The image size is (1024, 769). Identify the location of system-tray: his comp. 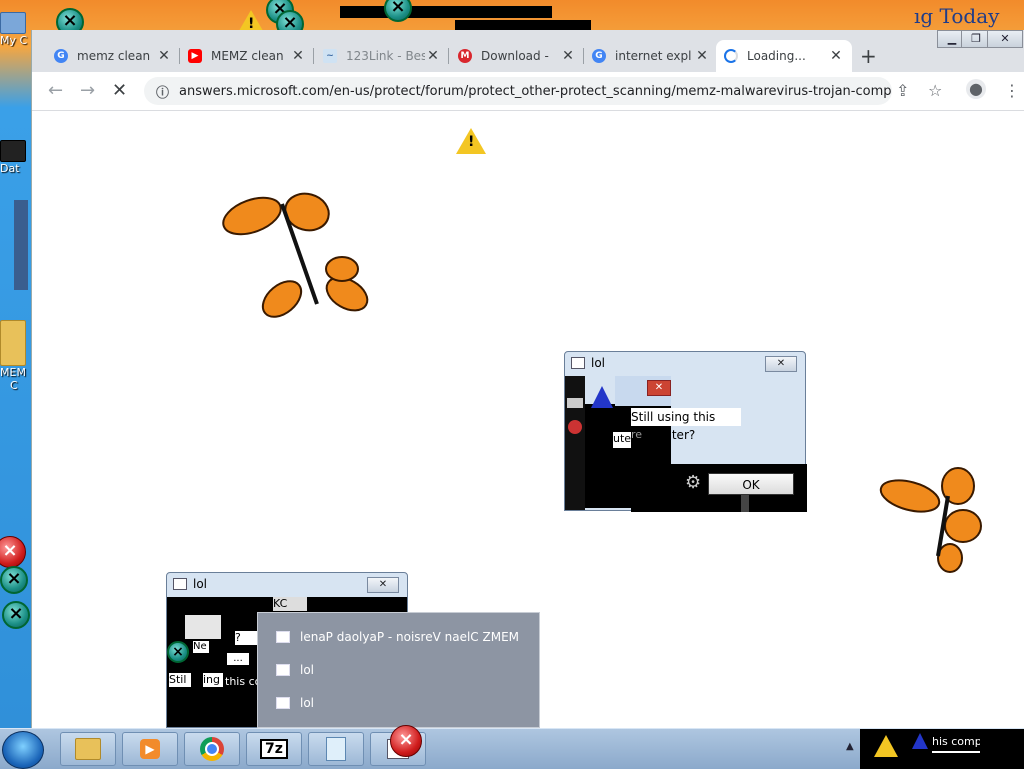
(942, 749).